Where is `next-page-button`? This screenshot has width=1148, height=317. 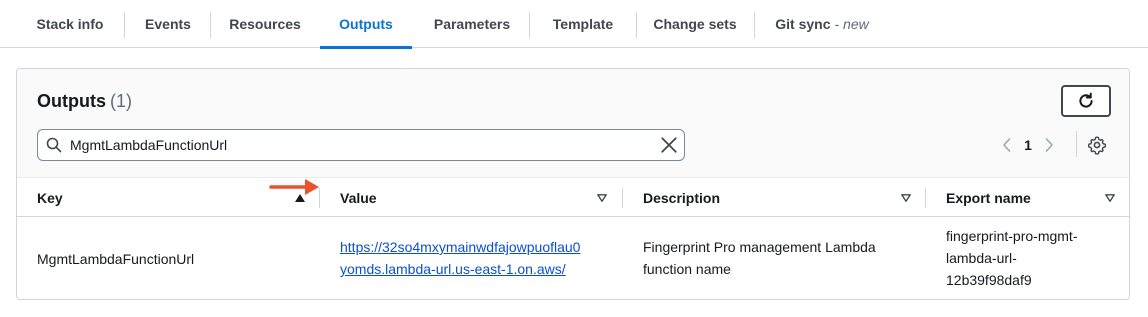
next-page-button is located at coordinates (1049, 145).